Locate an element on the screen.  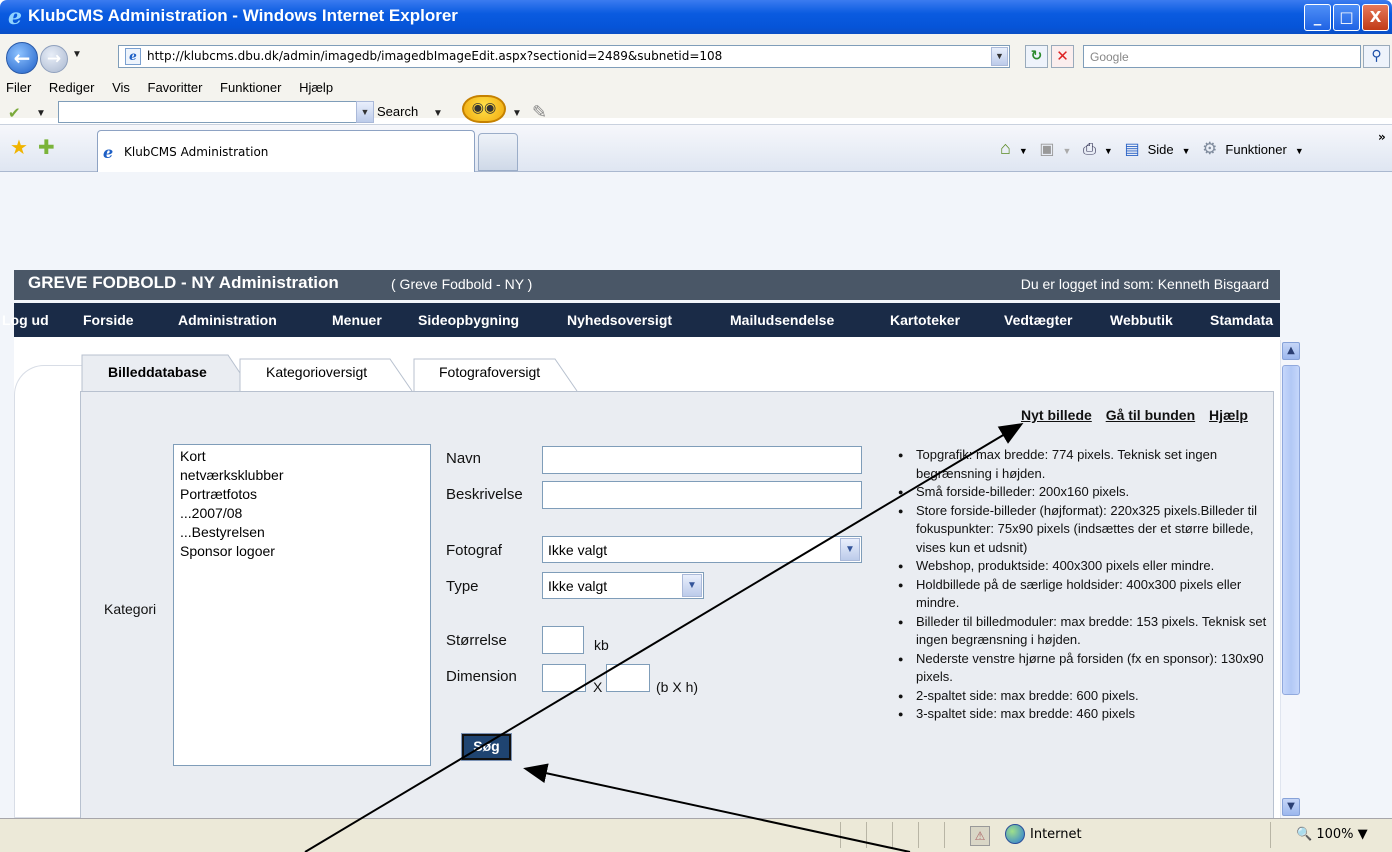
cmd-side-label: Side is located at coordinates (1161, 149).